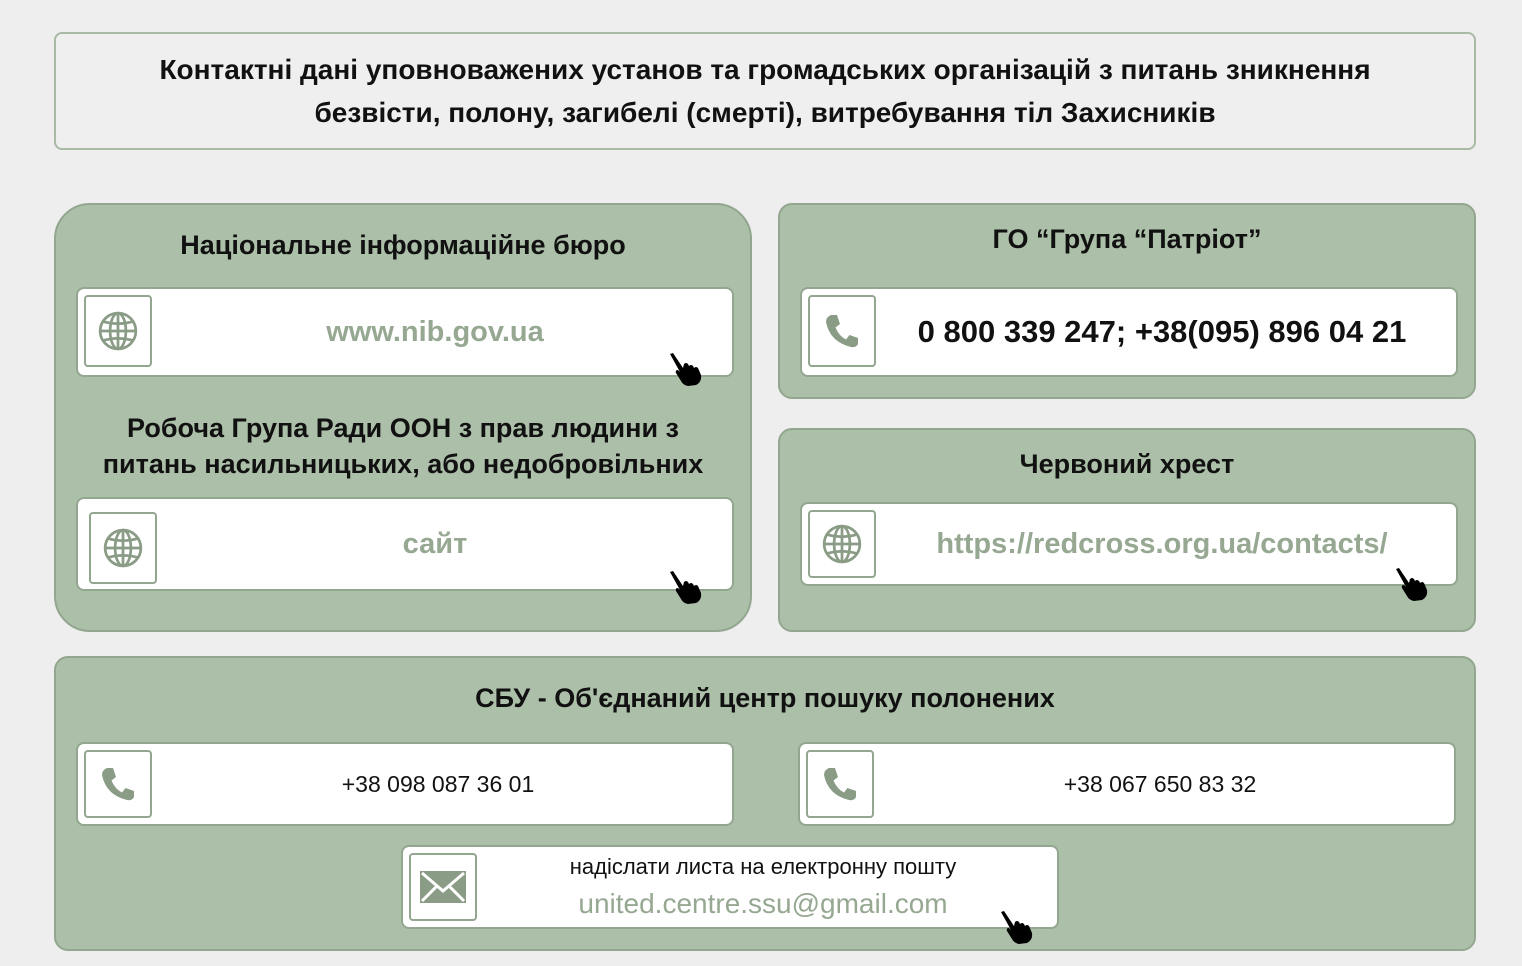 The height and width of the screenshot is (966, 1522). I want to click on un-link-card: сайт, so click(405, 544).